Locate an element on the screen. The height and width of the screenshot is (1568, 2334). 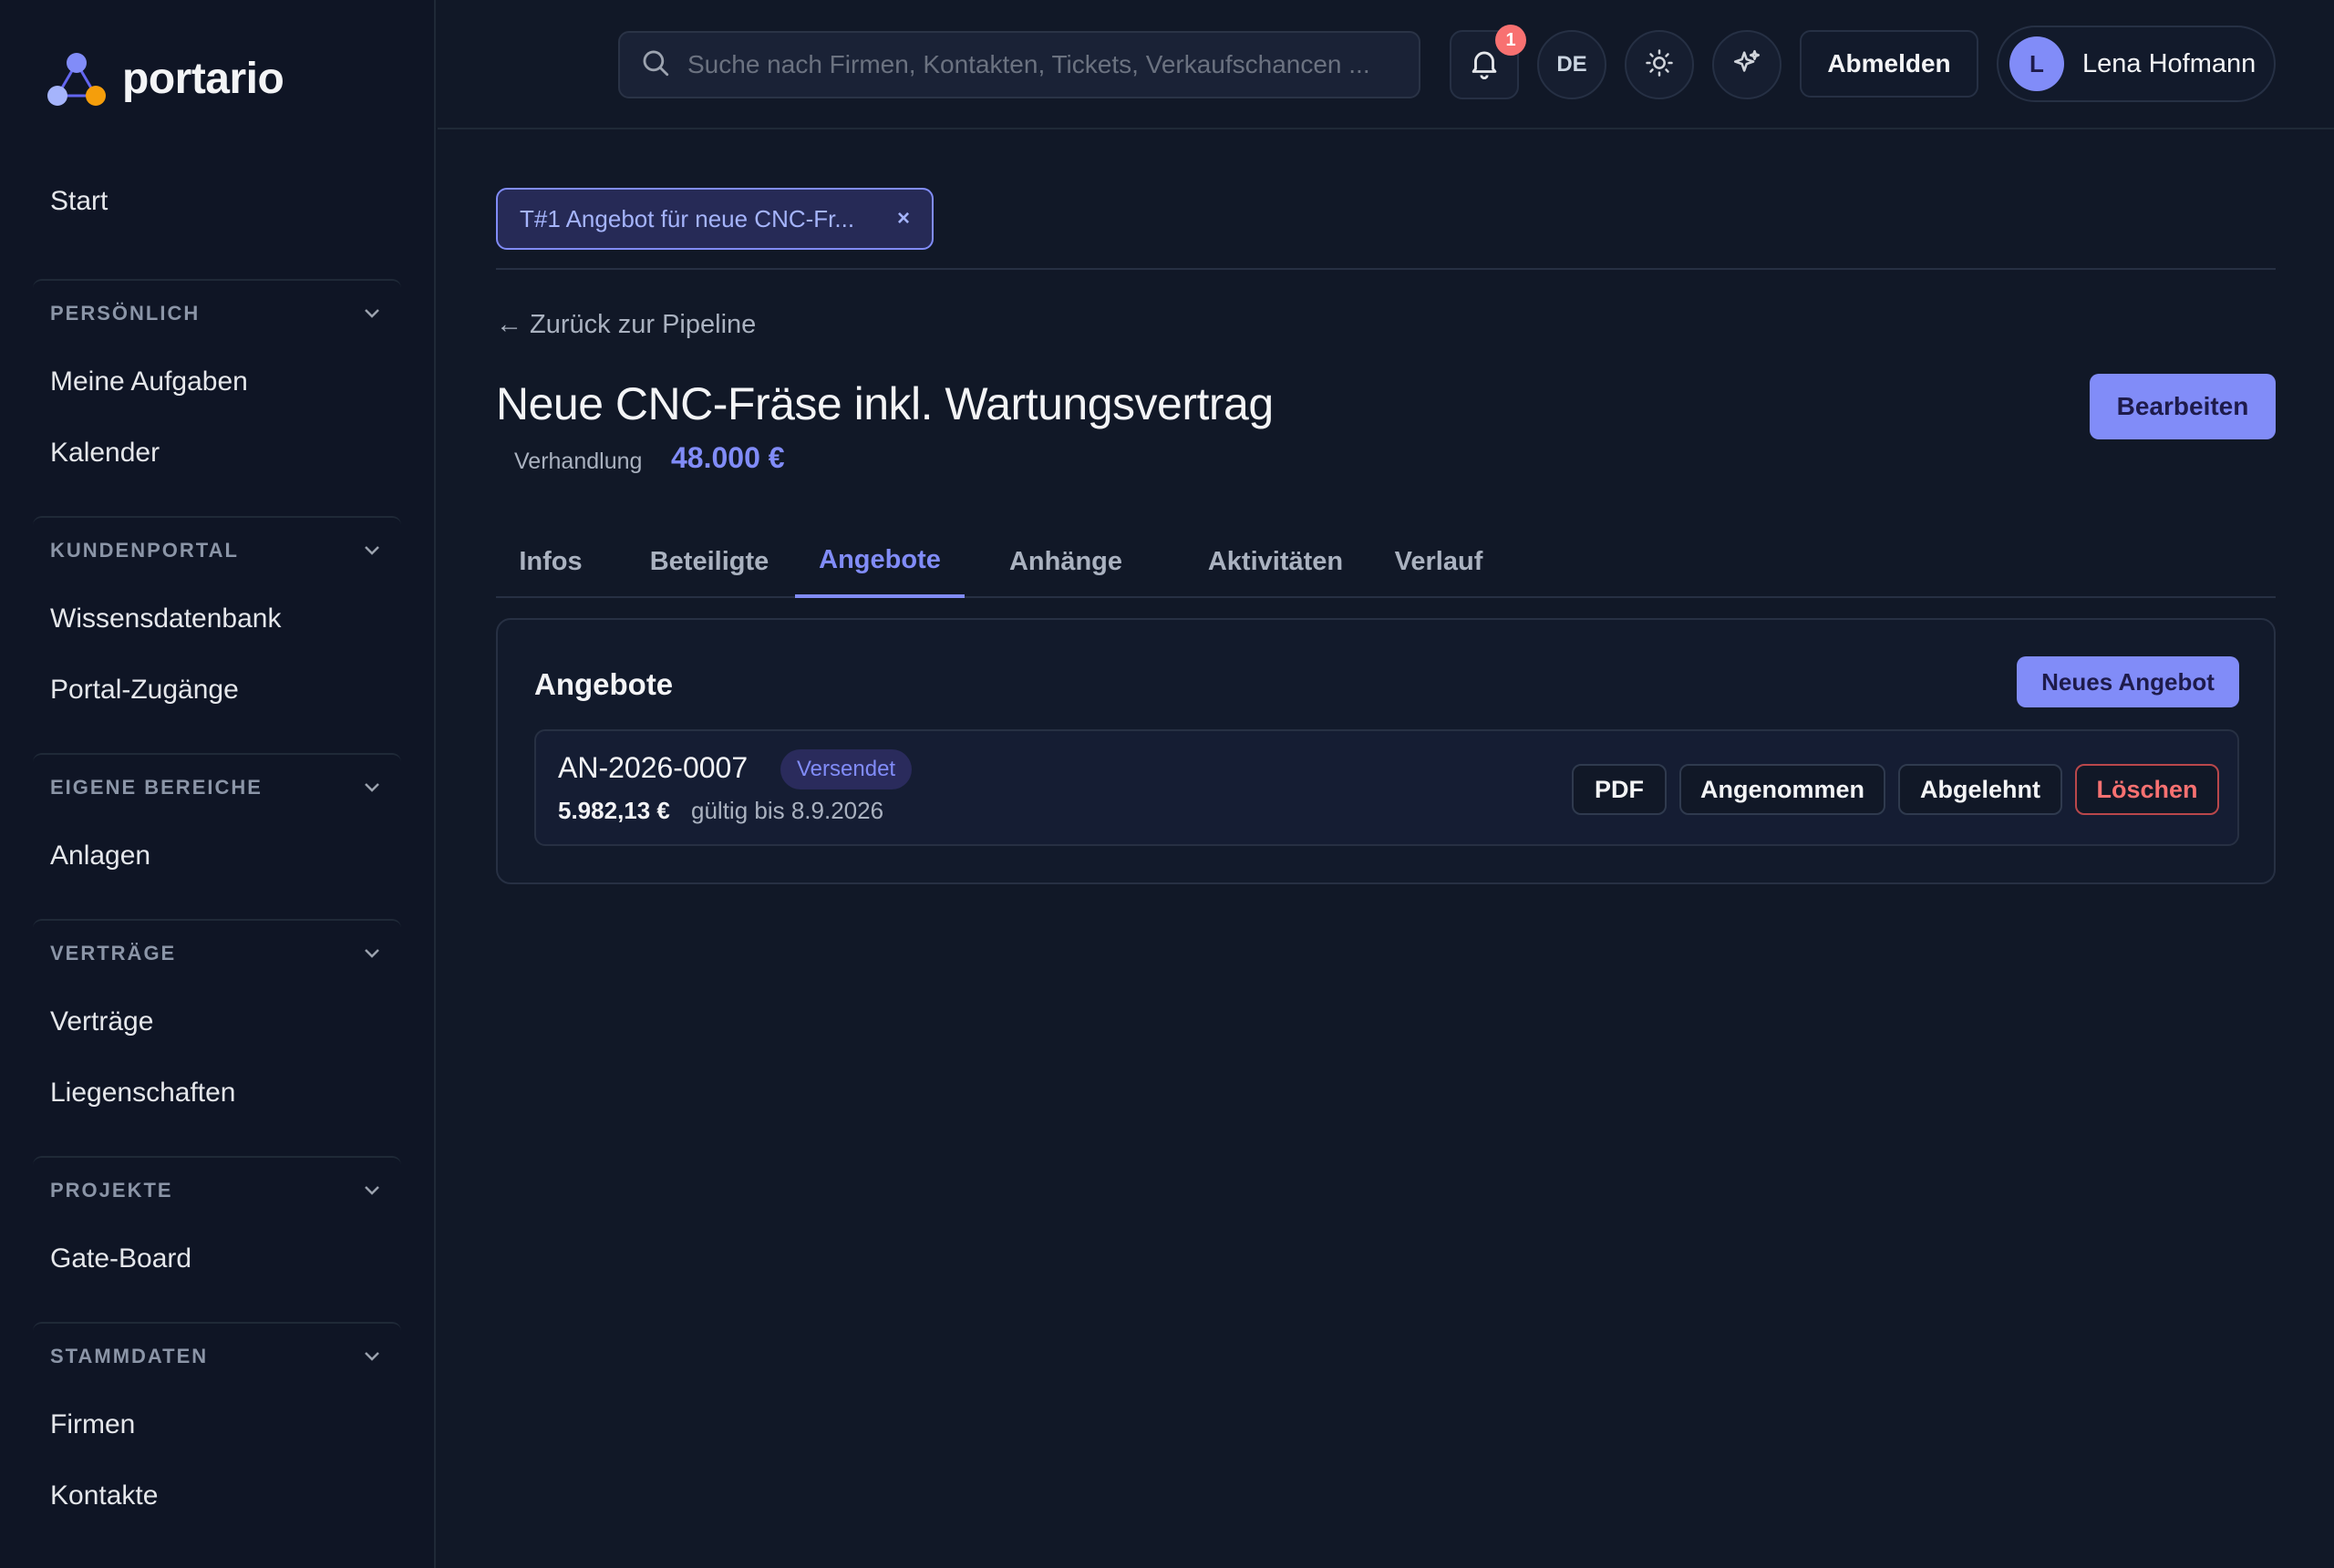
brand-name: portario is located at coordinates (203, 78).